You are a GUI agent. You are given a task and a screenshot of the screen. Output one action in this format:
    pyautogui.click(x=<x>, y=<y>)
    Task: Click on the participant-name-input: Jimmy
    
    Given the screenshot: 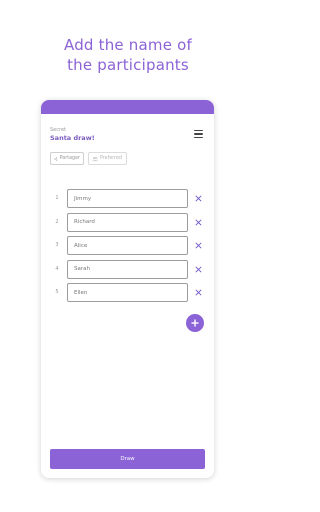 What is the action you would take?
    pyautogui.click(x=127, y=198)
    